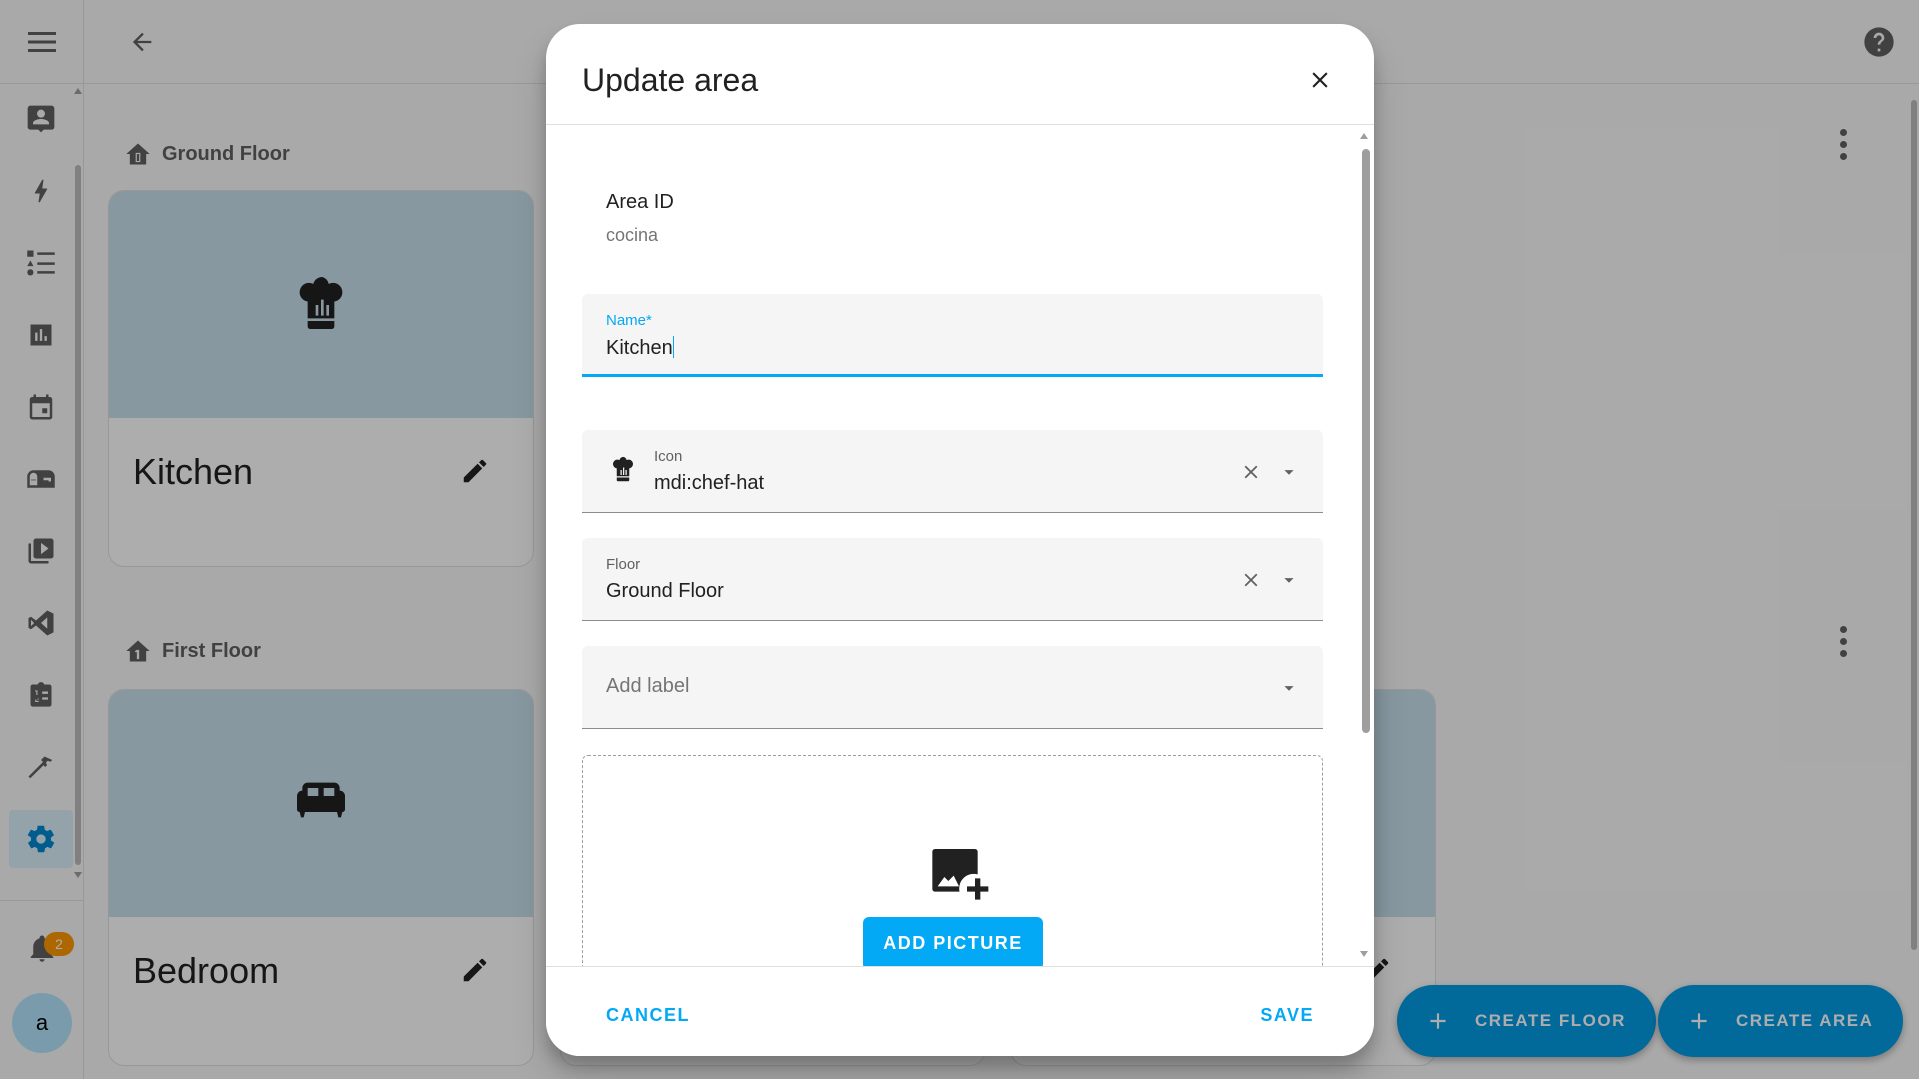 This screenshot has height=1079, width=1919. Describe the element at coordinates (1366, 441) in the screenshot. I see `dialog-scrollbar` at that location.